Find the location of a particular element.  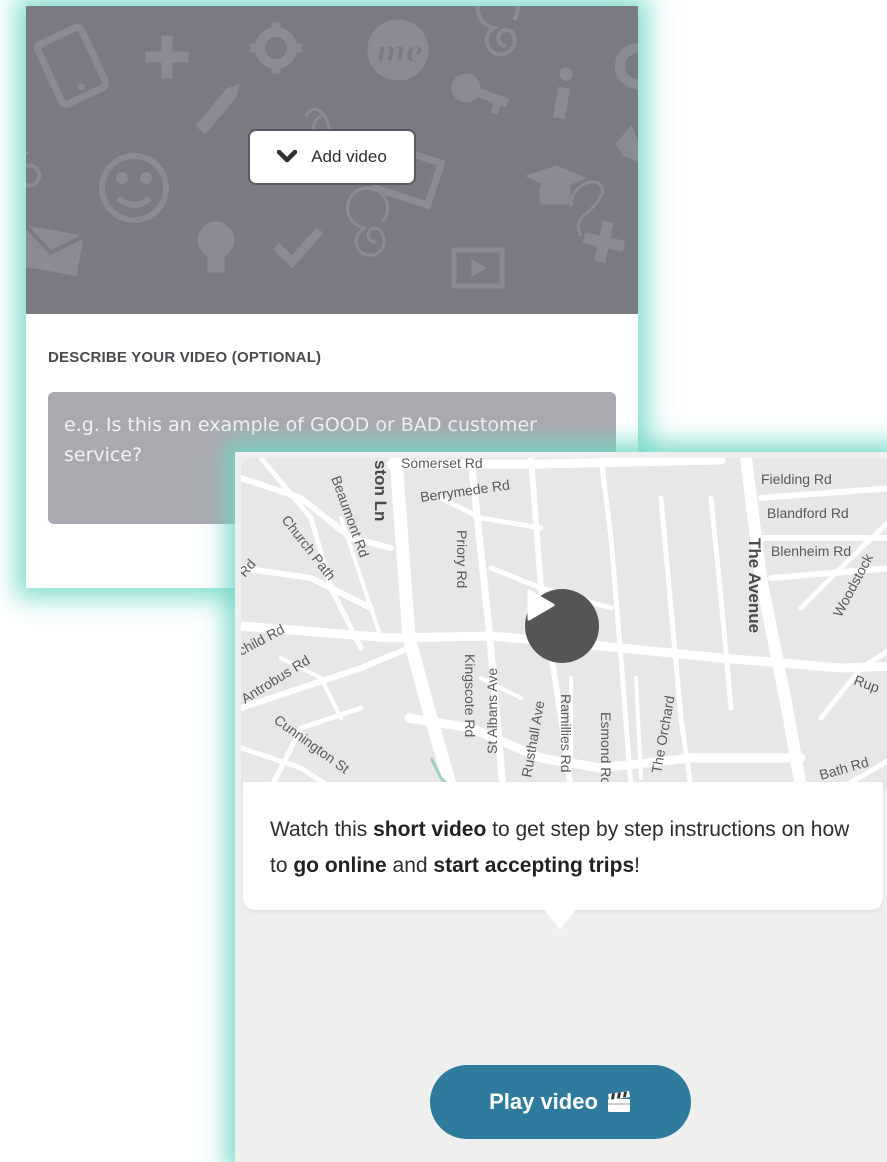

gear-icon is located at coordinates (276, 48).